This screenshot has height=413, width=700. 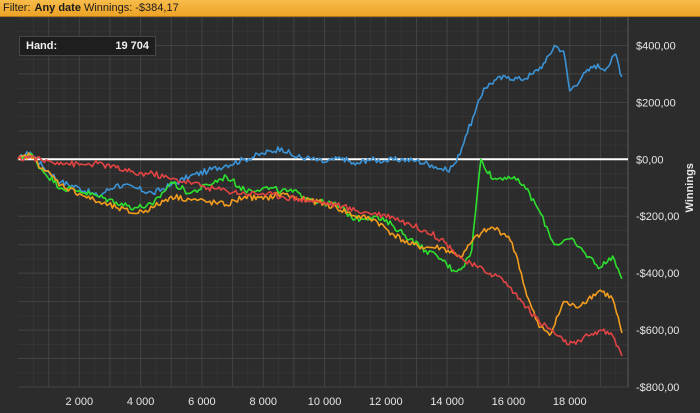 I want to click on hand-label: Hand:, so click(x=42, y=46).